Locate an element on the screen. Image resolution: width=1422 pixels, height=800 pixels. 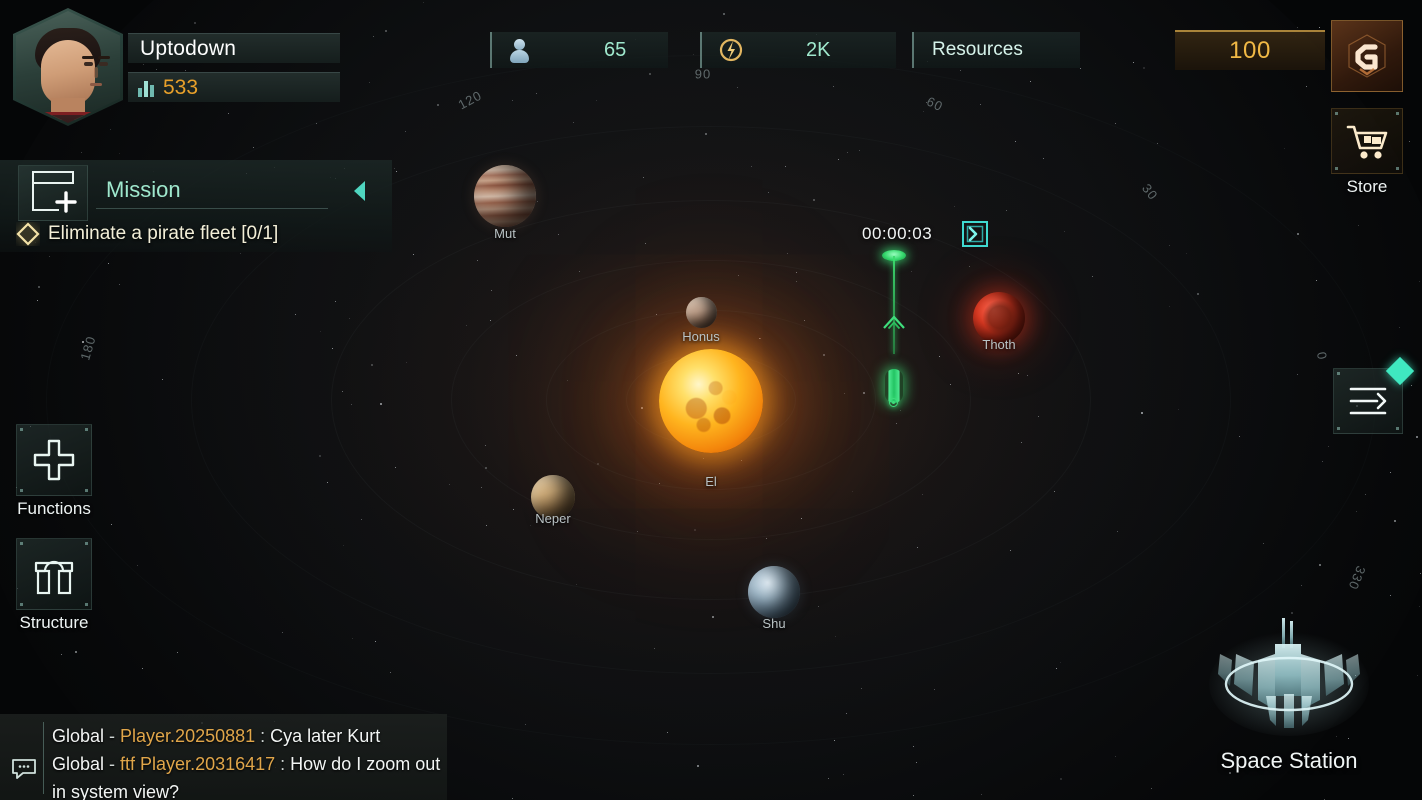
chevron-left-icon is located at coordinates (360, 191).